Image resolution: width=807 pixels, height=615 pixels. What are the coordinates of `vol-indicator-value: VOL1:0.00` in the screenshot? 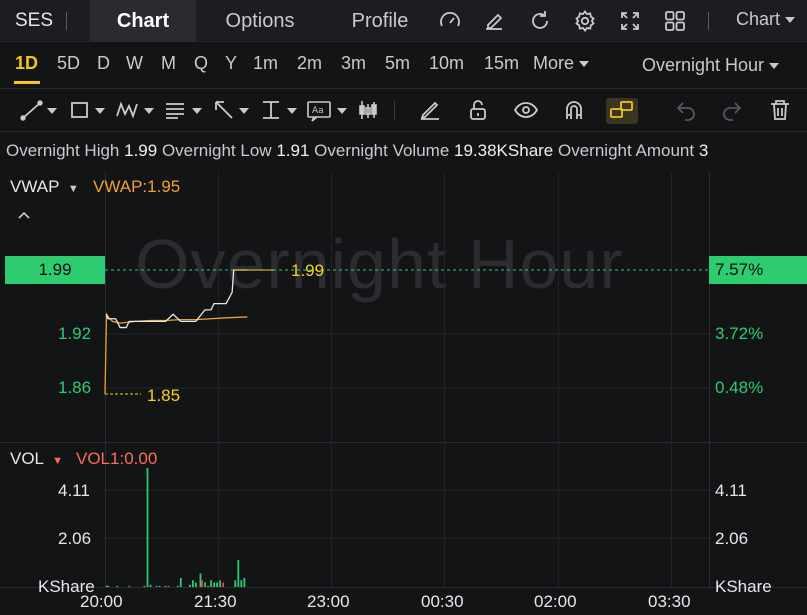 It's located at (117, 458).